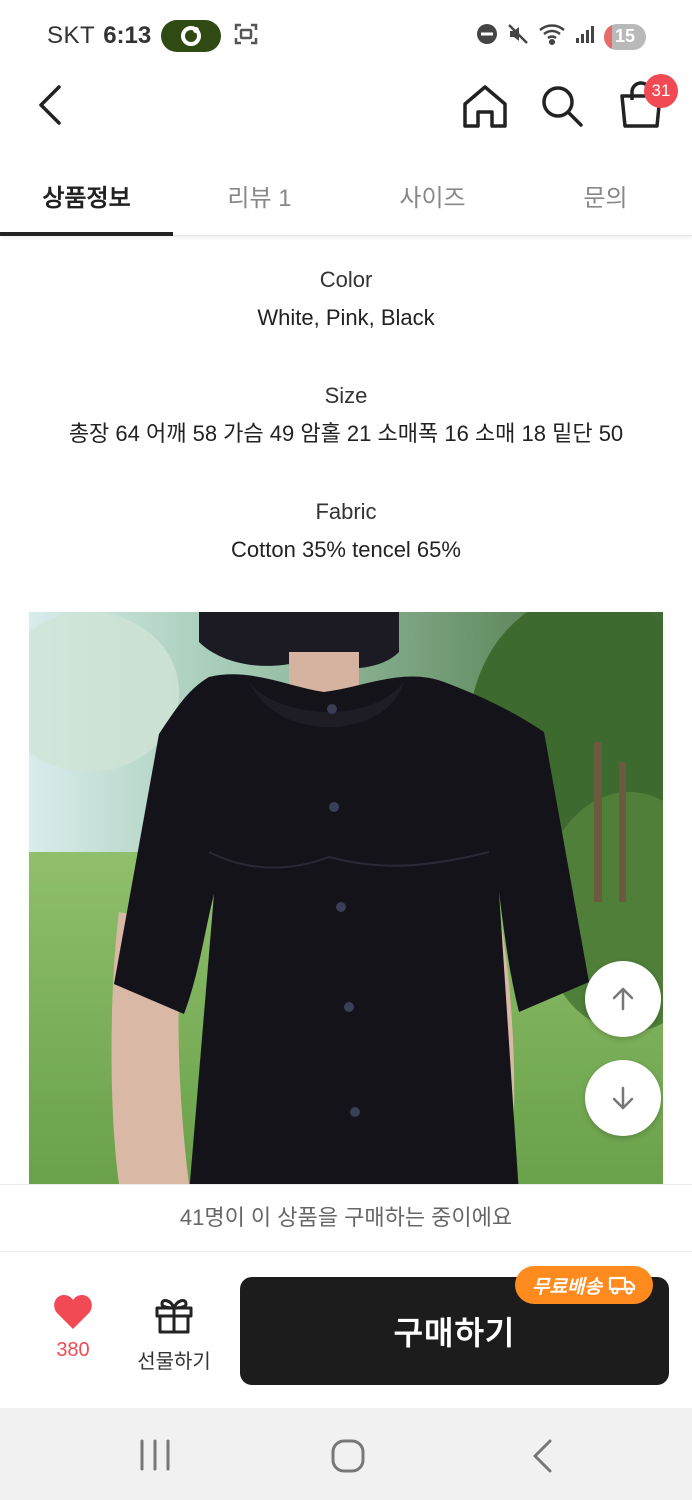  Describe the element at coordinates (191, 36) in the screenshot. I see `recording-indicator-icon` at that location.